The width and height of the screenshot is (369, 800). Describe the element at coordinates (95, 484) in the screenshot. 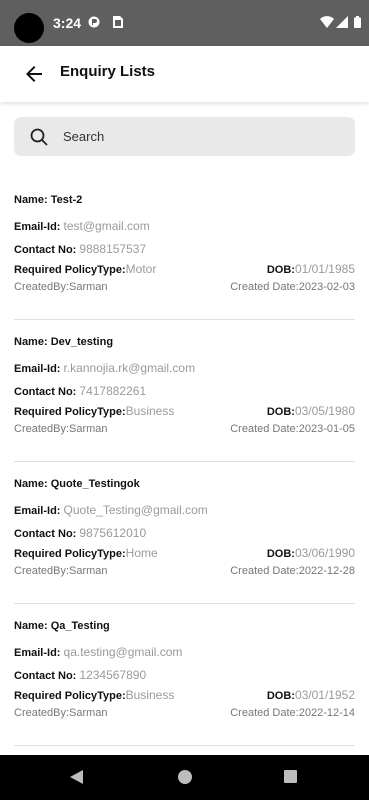

I see `enquiry-name: Quote_Testingok` at that location.